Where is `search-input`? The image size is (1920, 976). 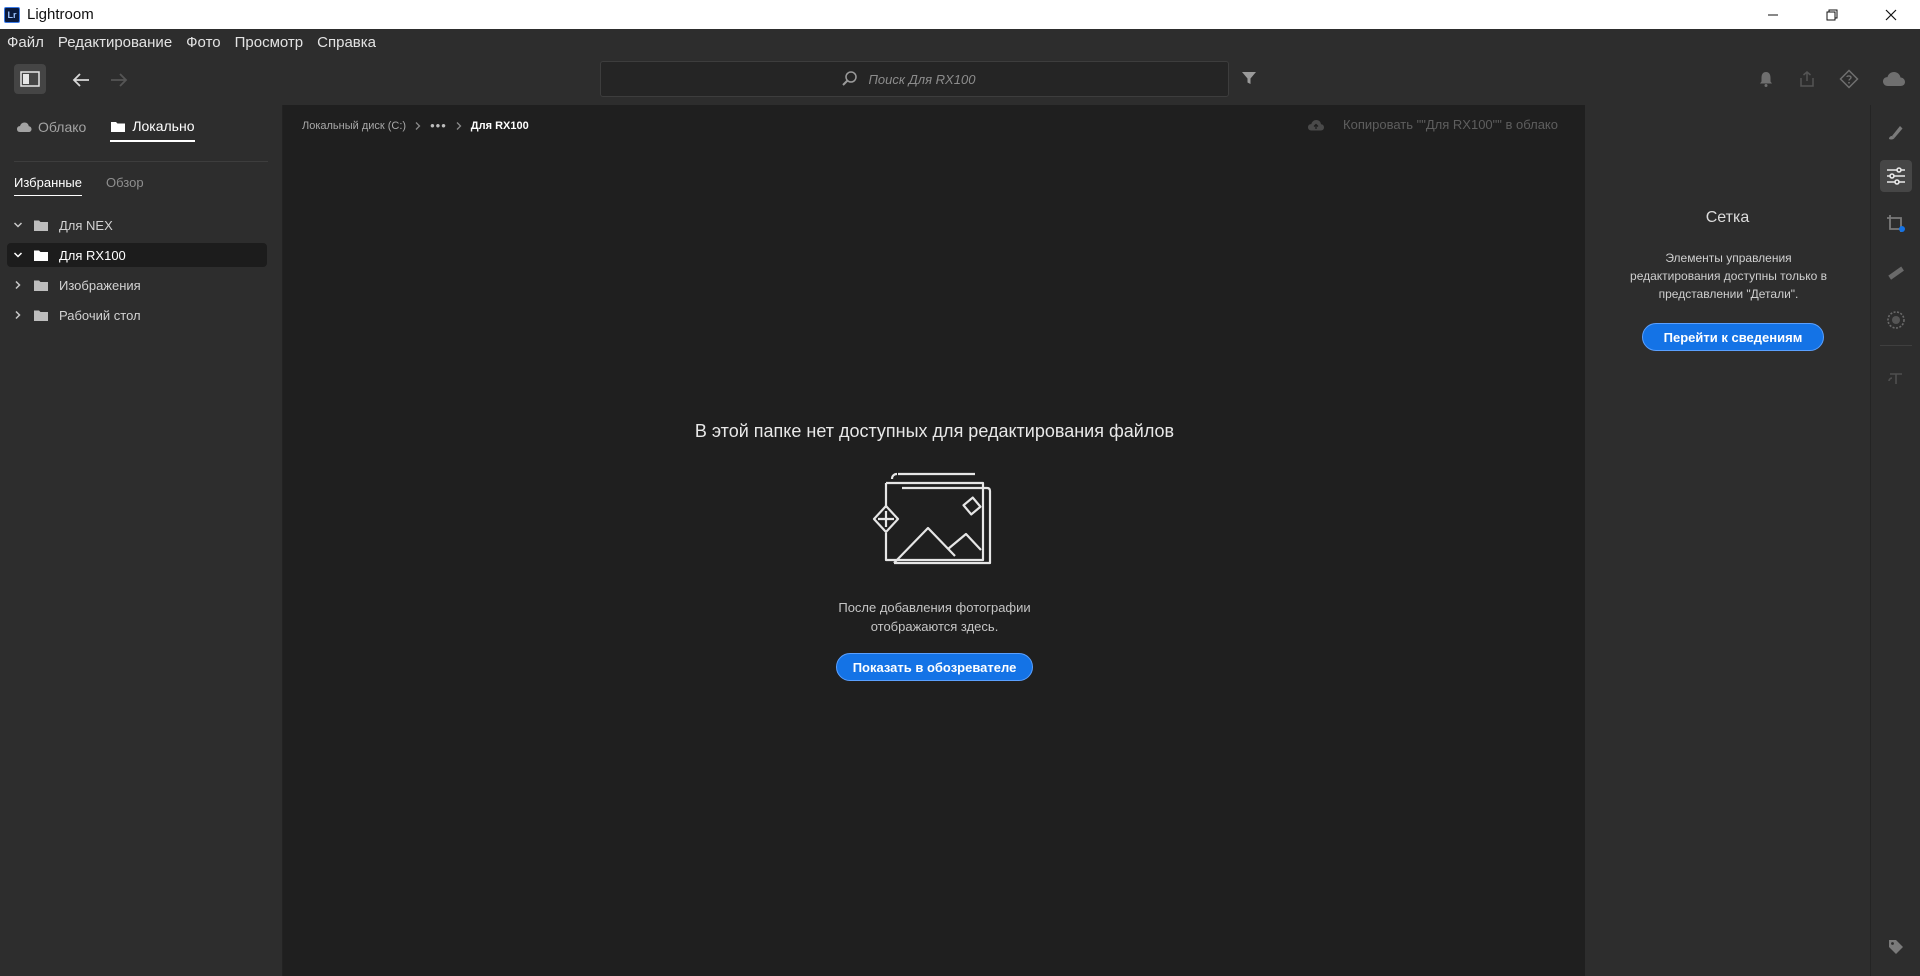
search-input is located at coordinates (928, 79).